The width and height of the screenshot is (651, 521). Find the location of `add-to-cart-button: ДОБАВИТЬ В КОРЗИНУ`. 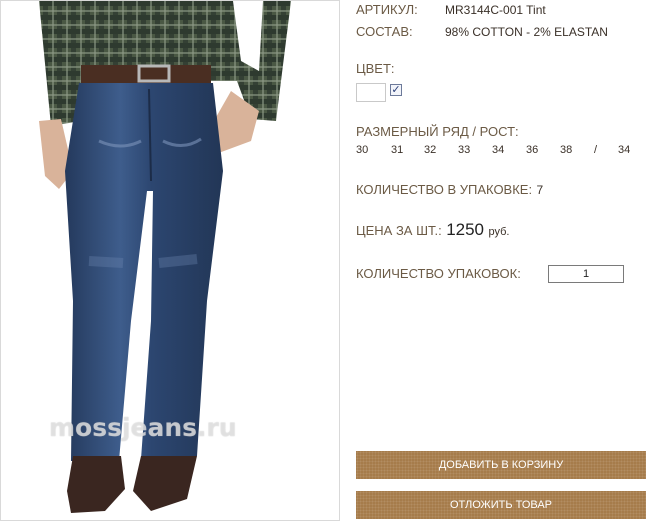

add-to-cart-button: ДОБАВИТЬ В КОРЗИНУ is located at coordinates (501, 465).